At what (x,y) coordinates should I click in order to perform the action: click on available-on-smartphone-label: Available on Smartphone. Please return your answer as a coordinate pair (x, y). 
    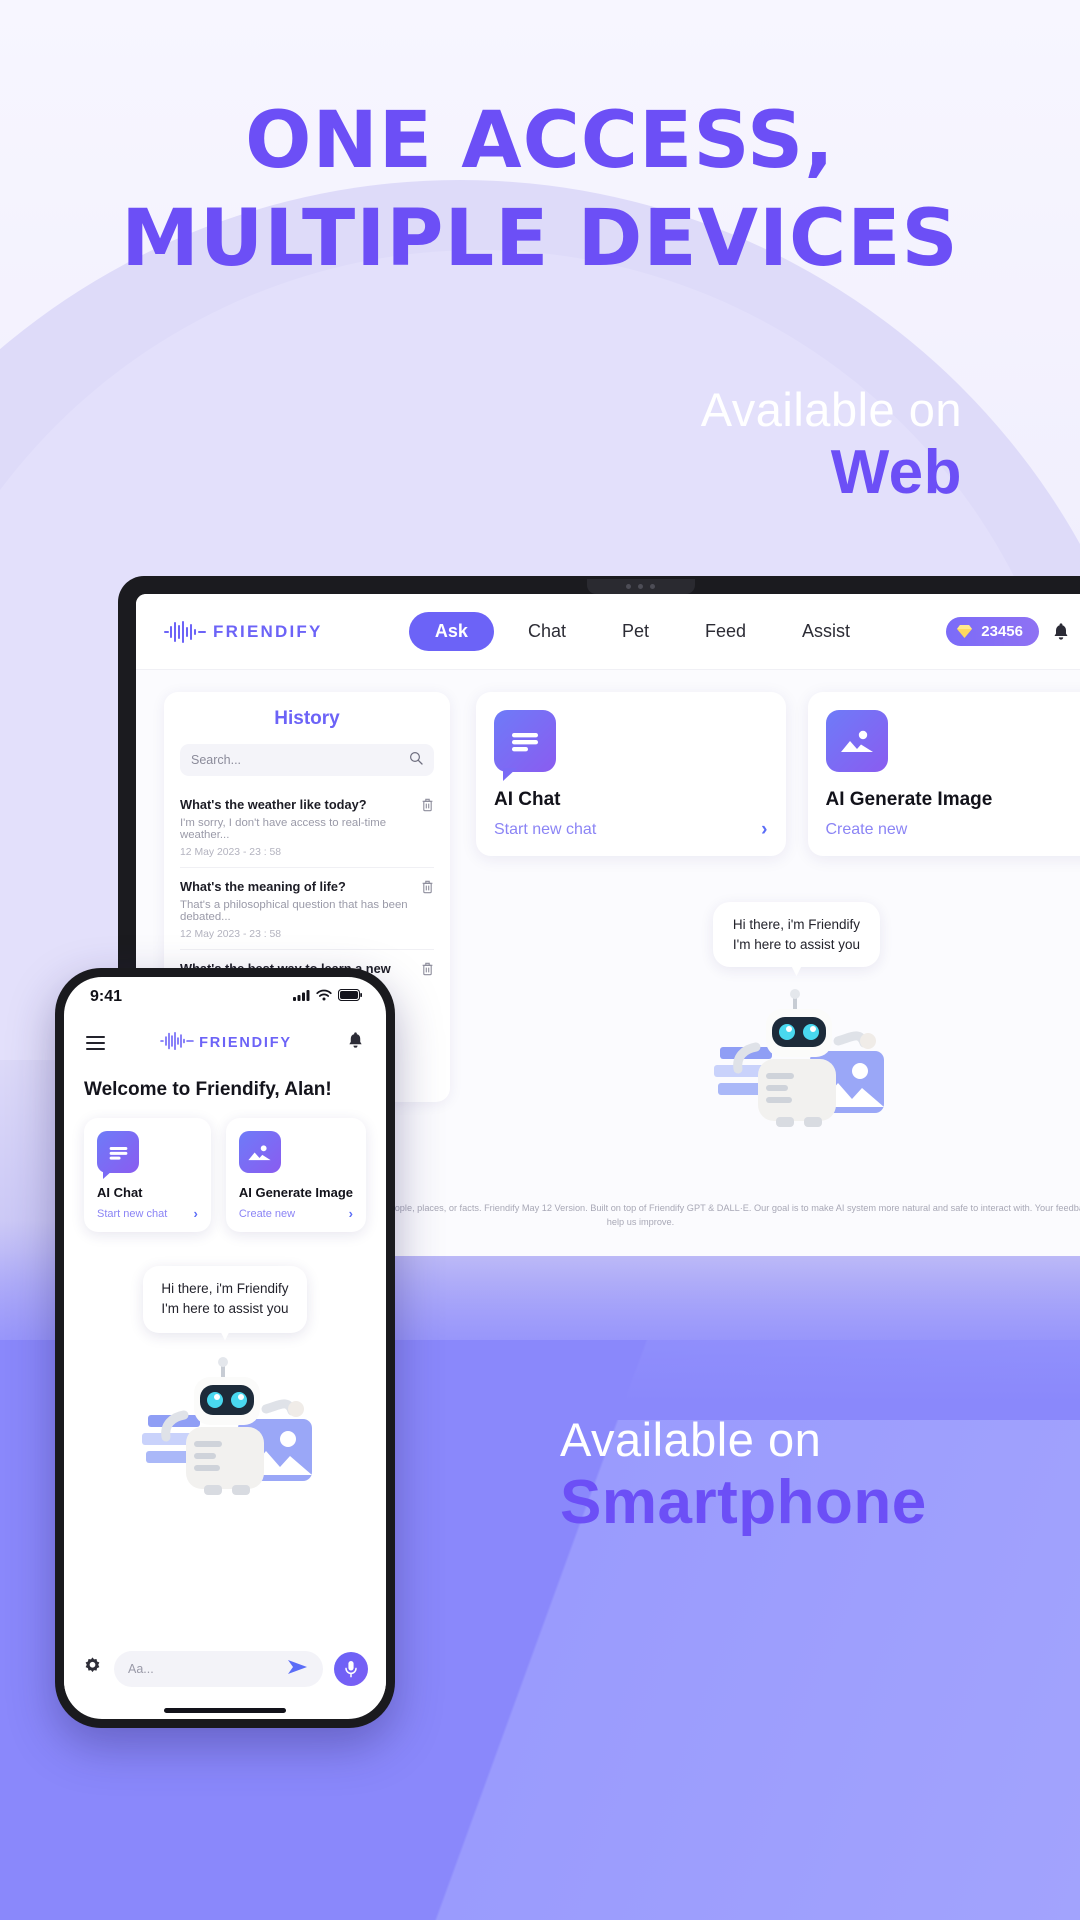
    Looking at the image, I should click on (743, 1477).